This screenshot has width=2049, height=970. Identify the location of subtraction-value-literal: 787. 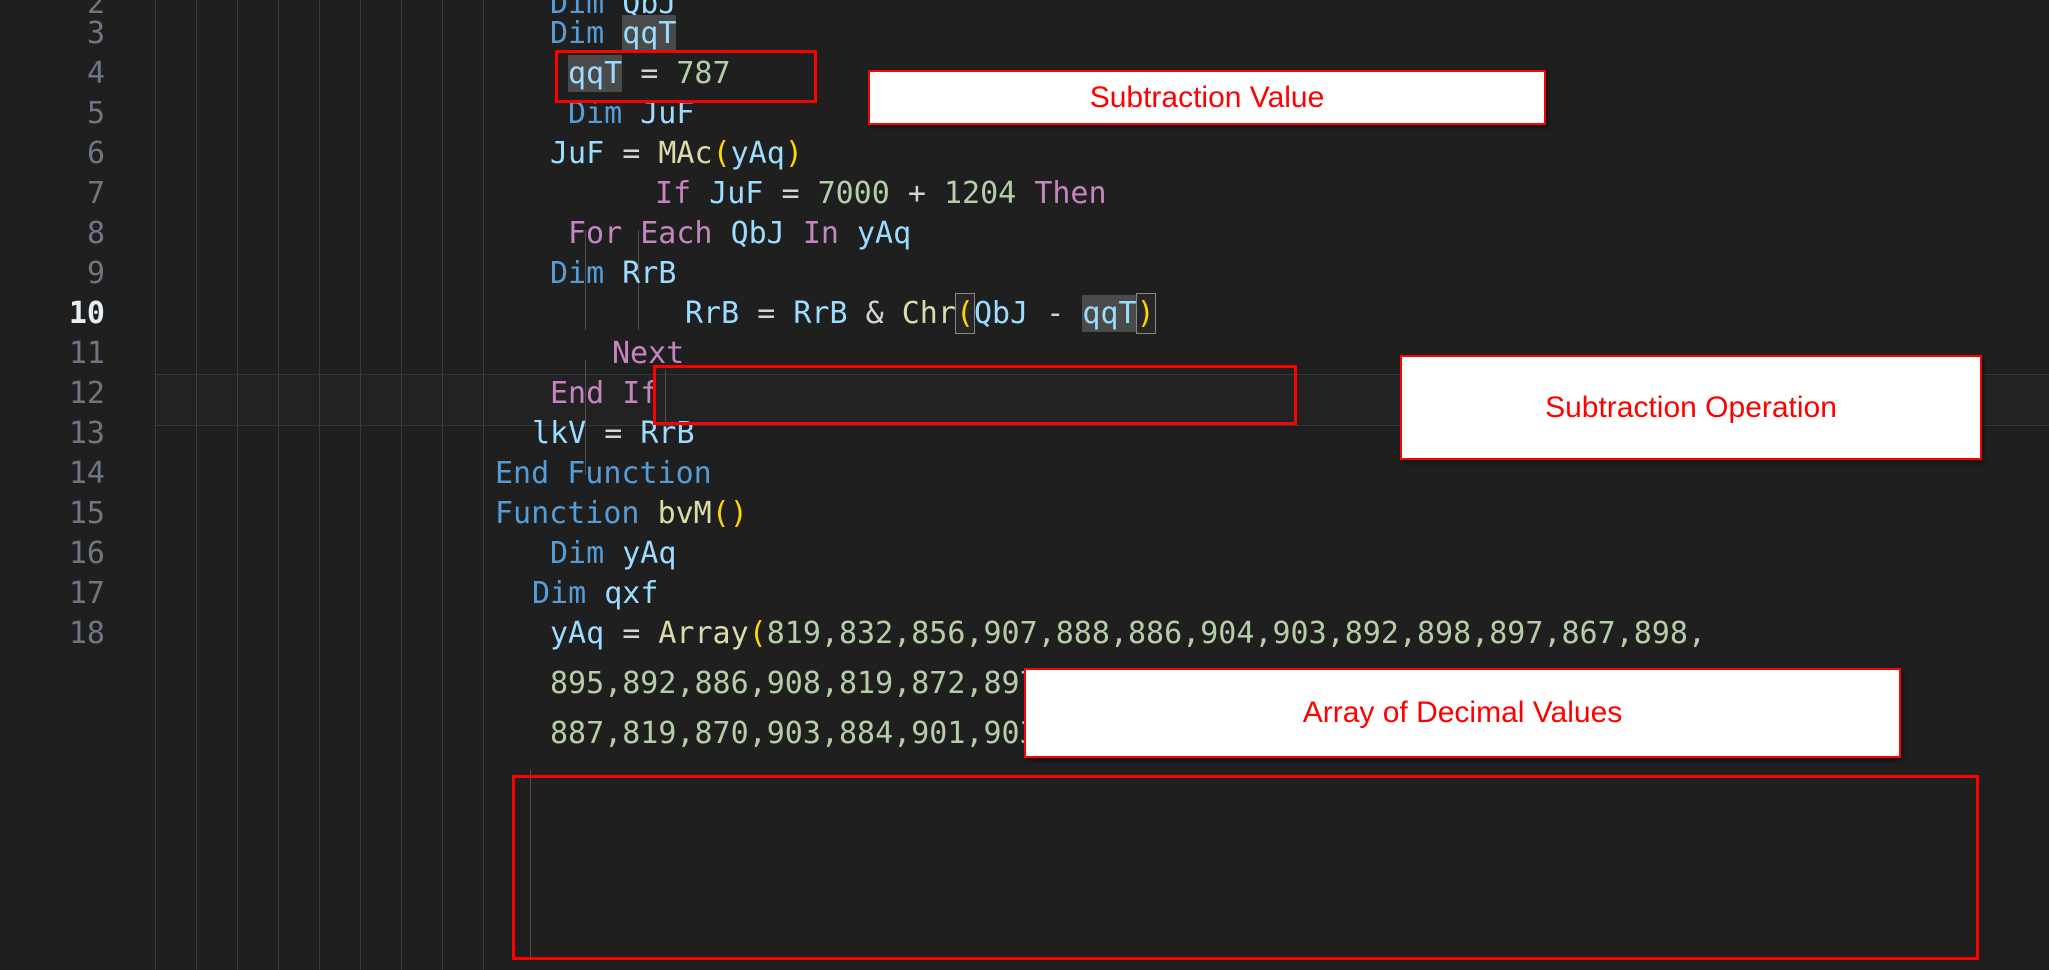
(703, 73).